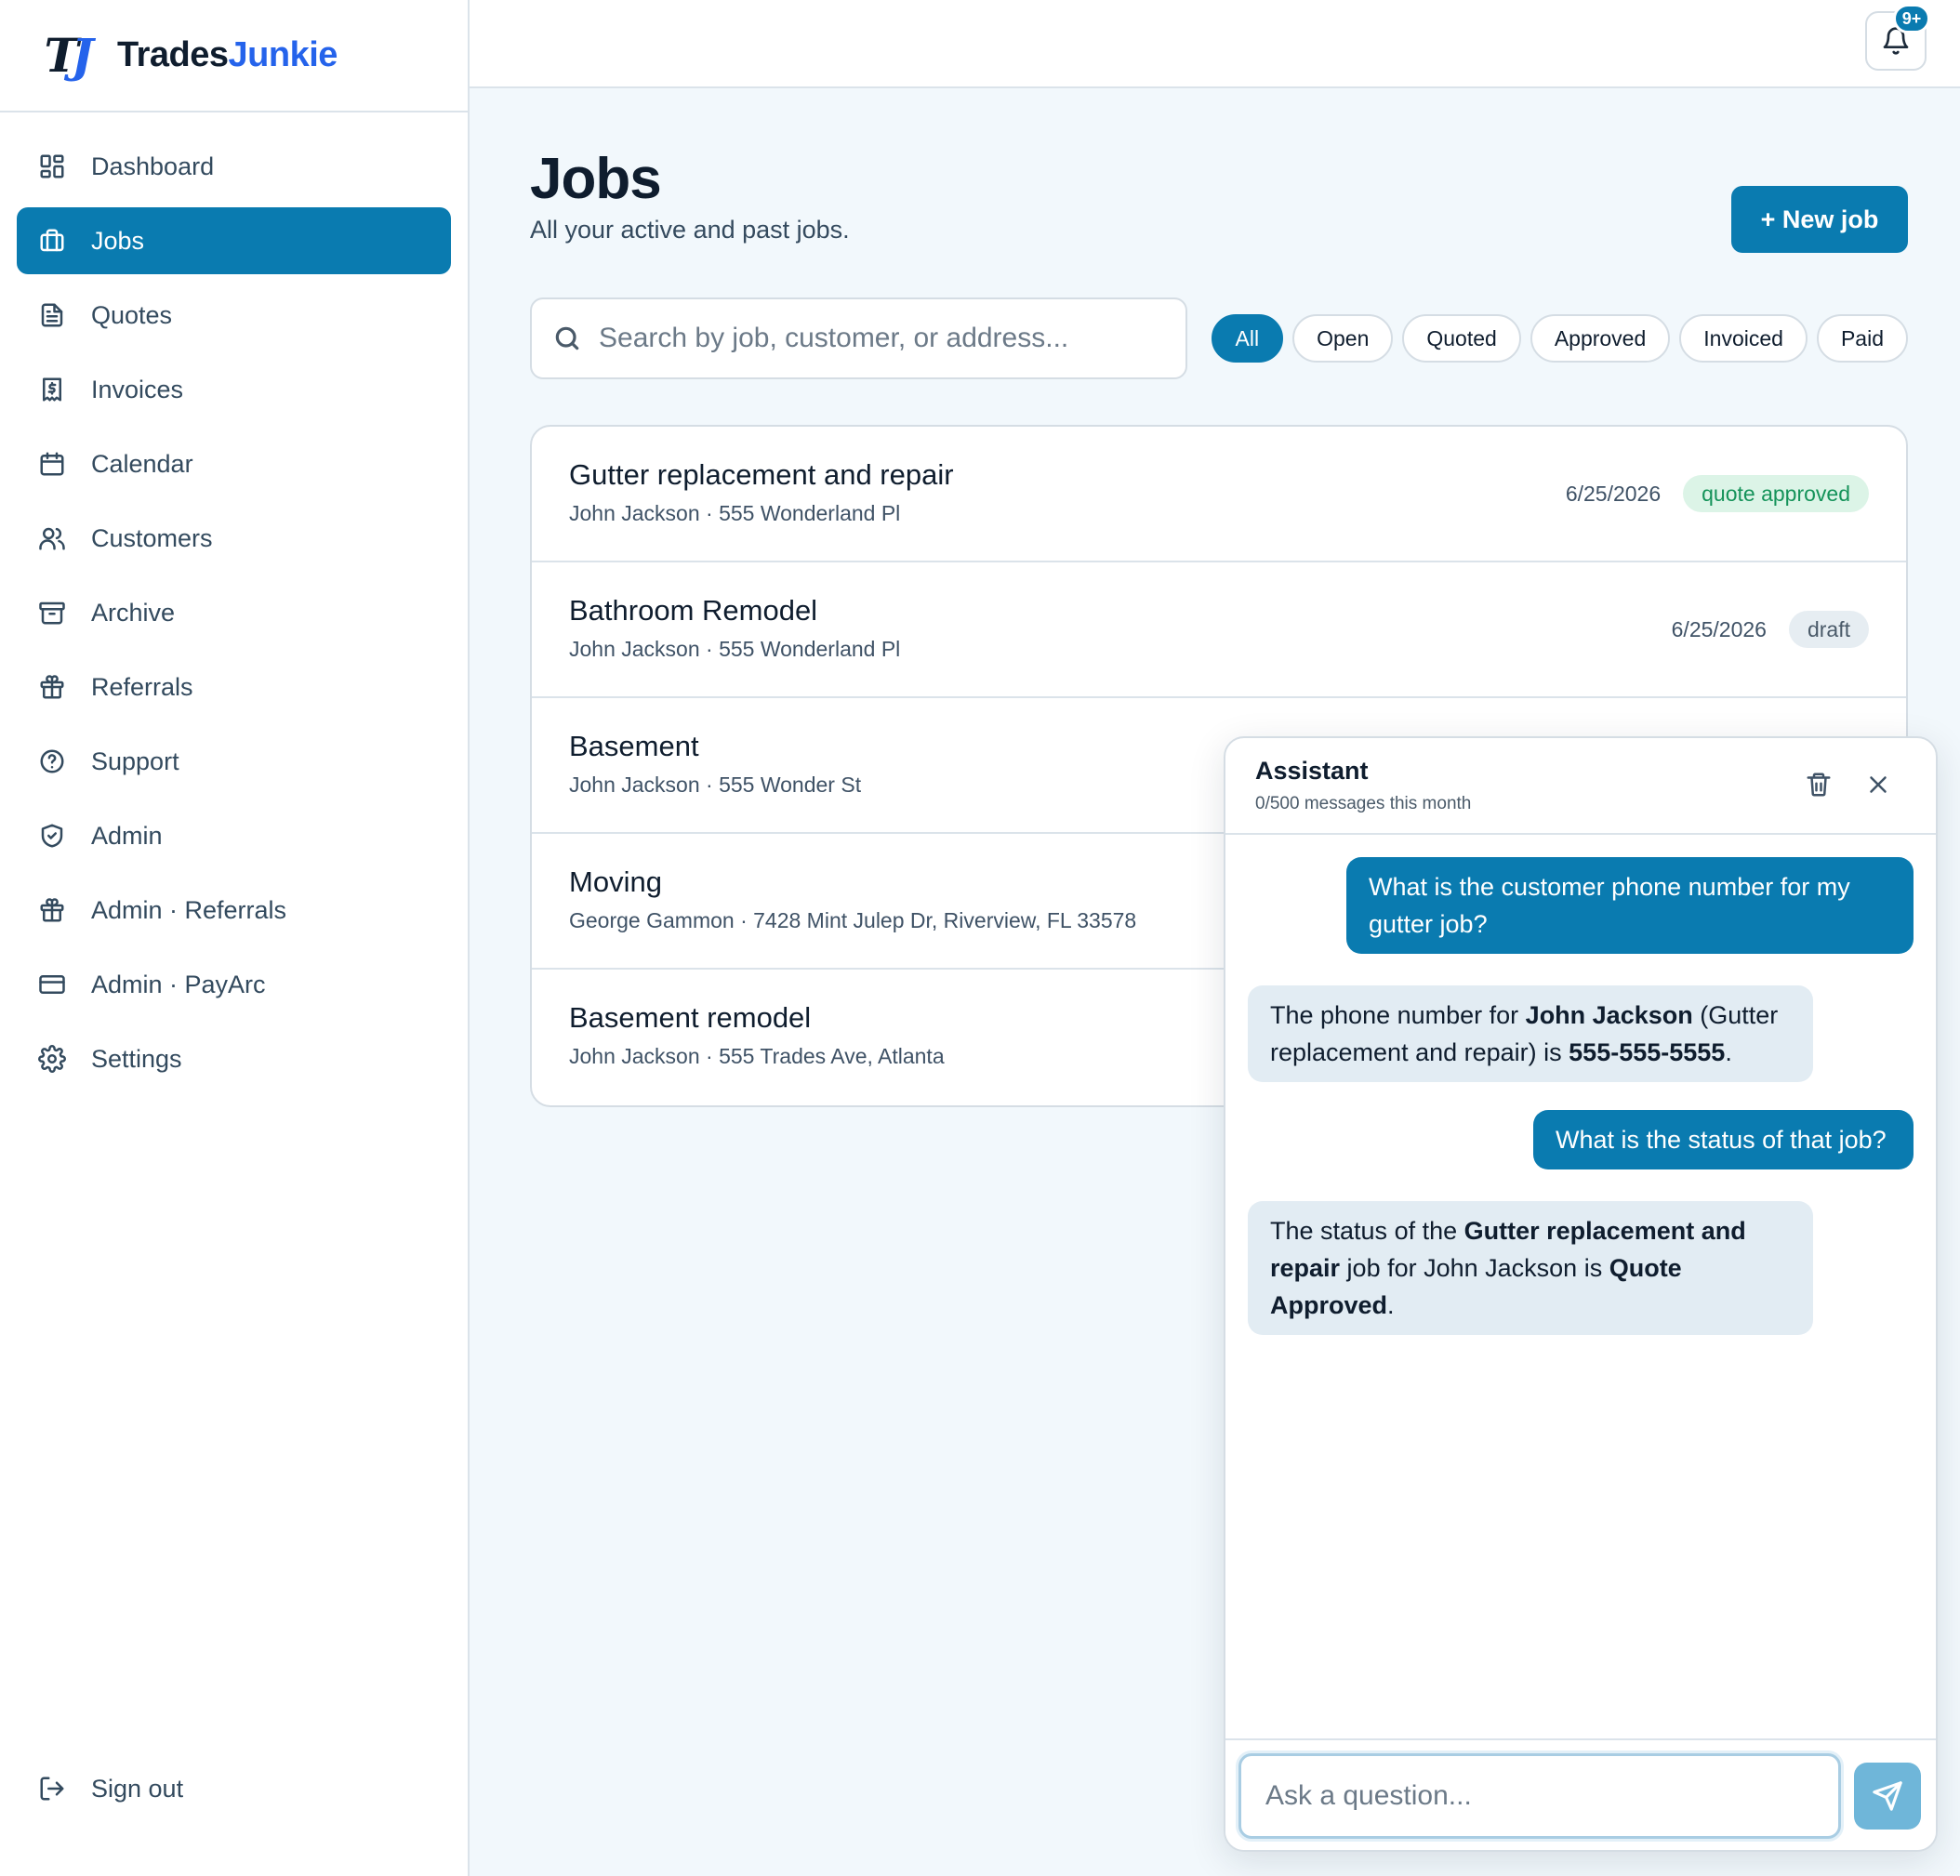 The width and height of the screenshot is (1960, 1876). I want to click on sidebar-item-referrals: Referrals, so click(234, 687).